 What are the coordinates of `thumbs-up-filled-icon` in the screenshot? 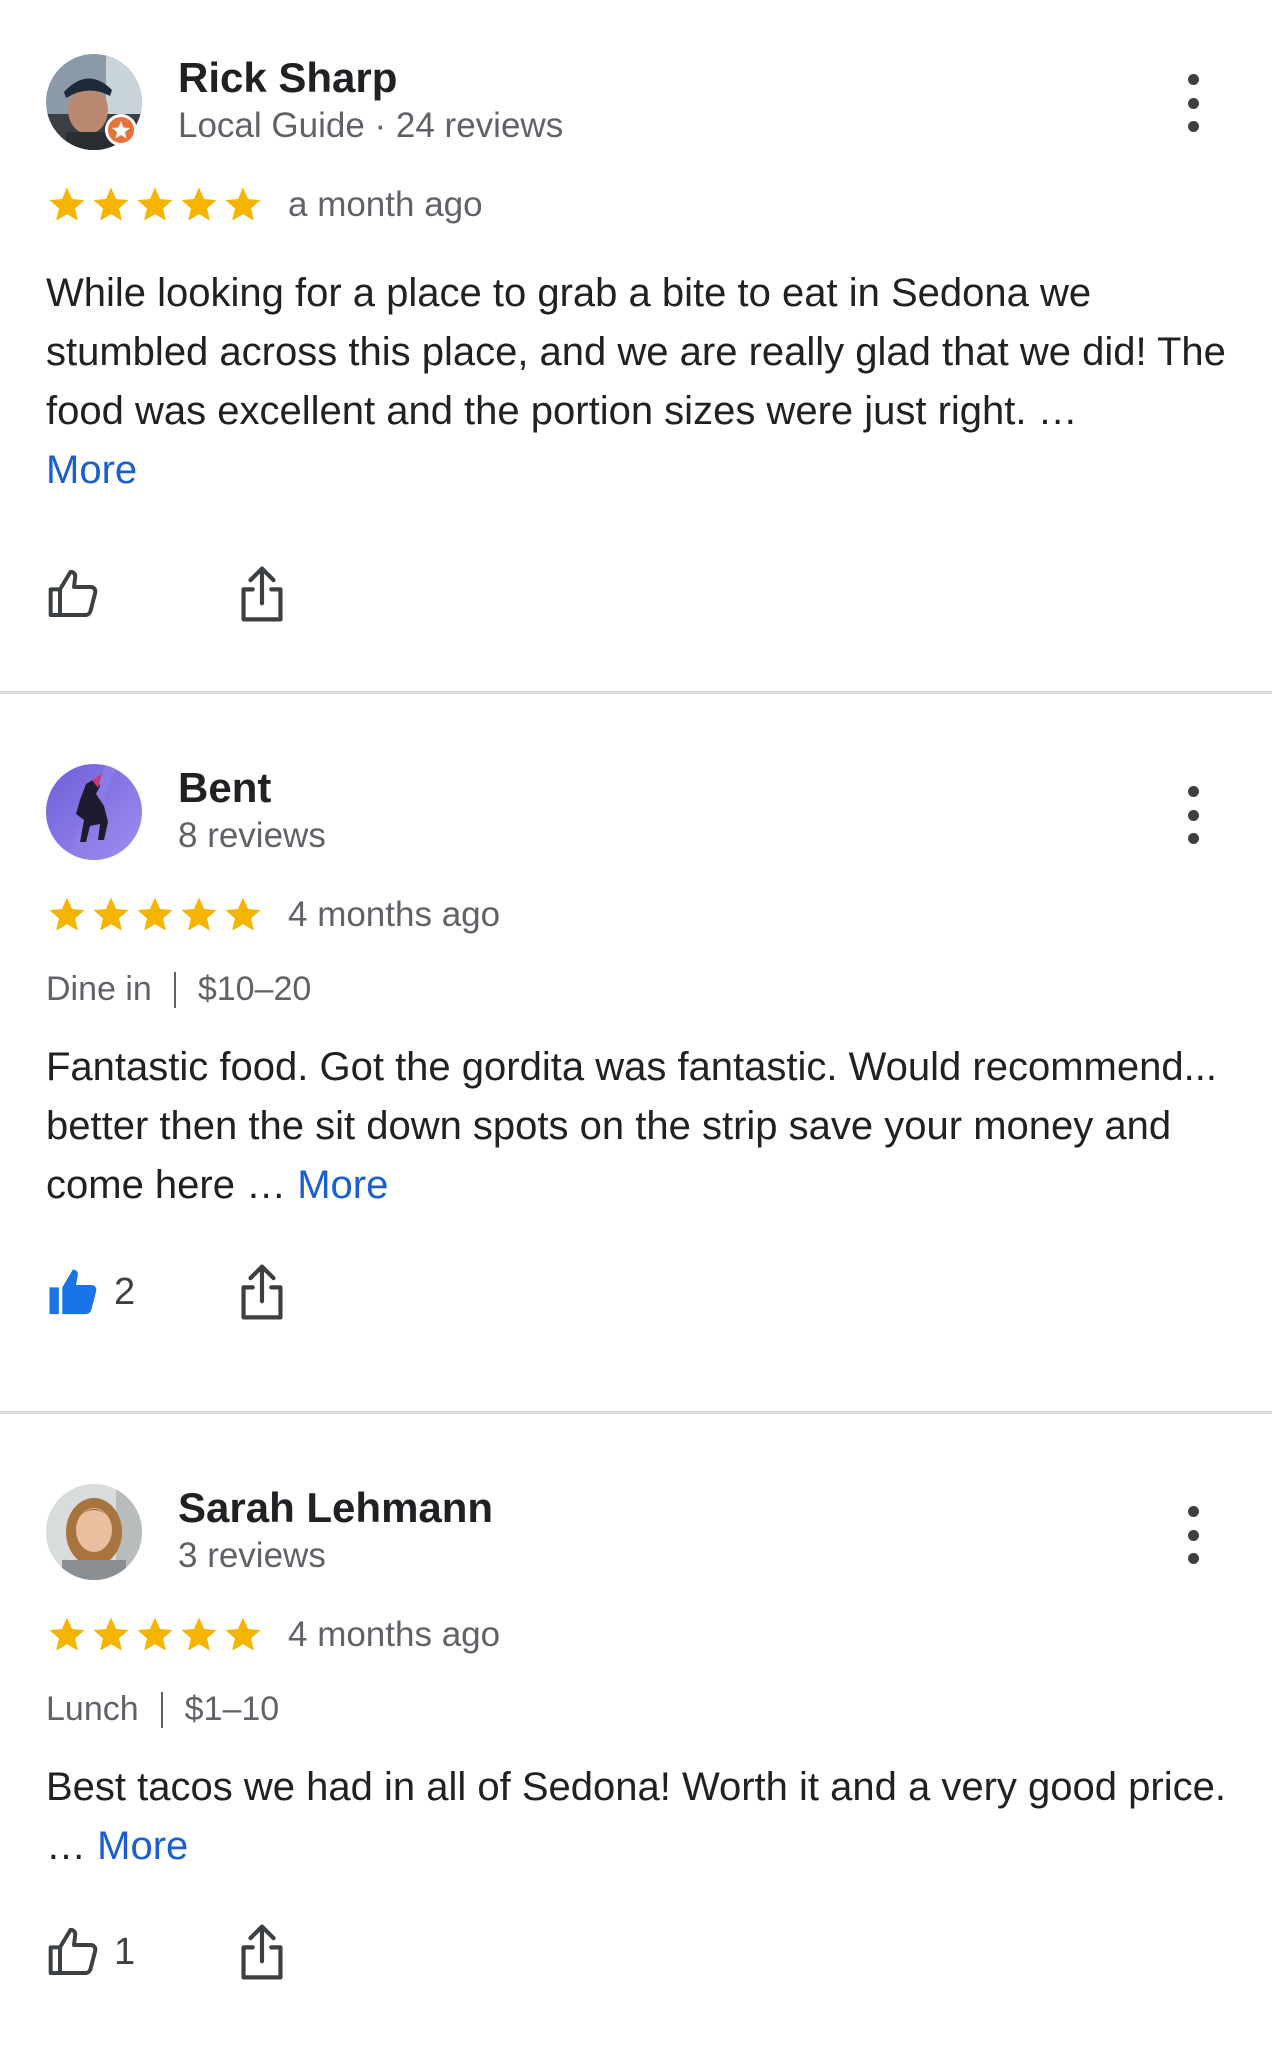 It's located at (73, 1292).